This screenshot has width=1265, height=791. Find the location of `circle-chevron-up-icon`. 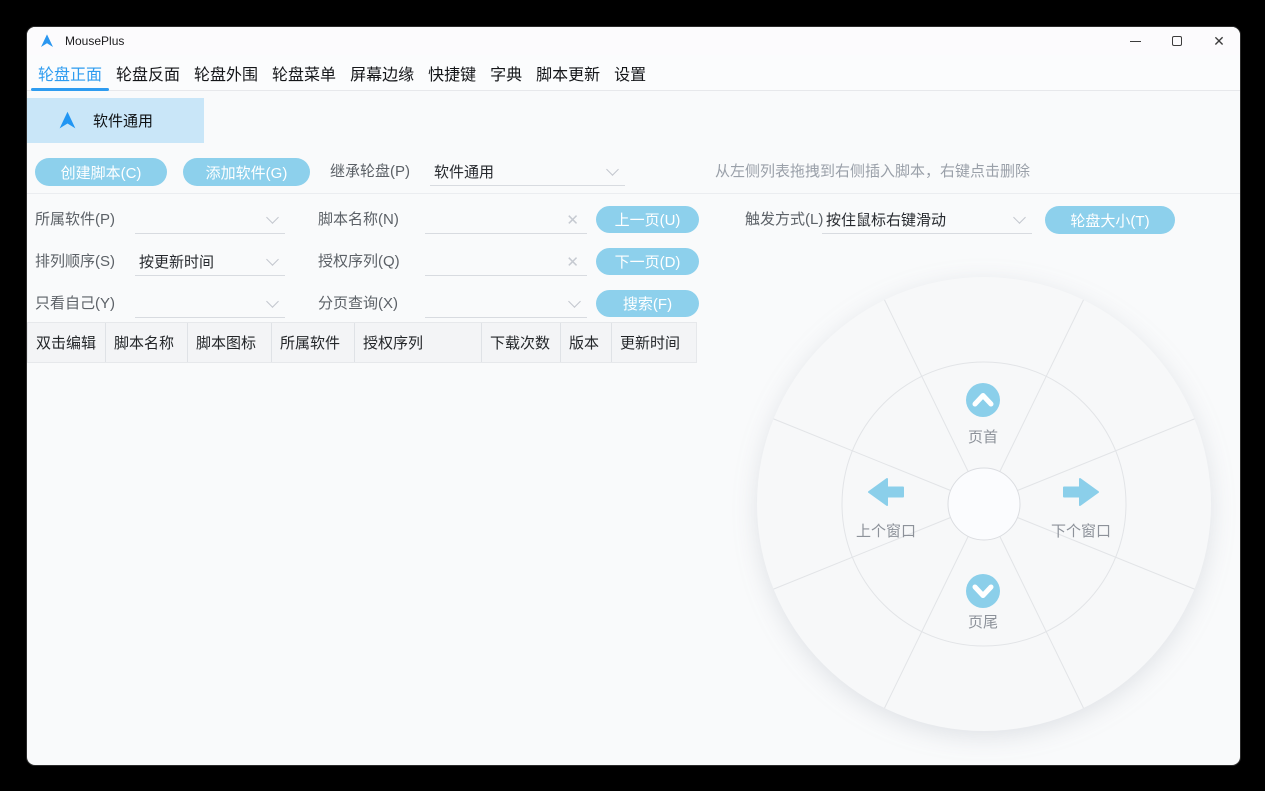

circle-chevron-up-icon is located at coordinates (983, 400).